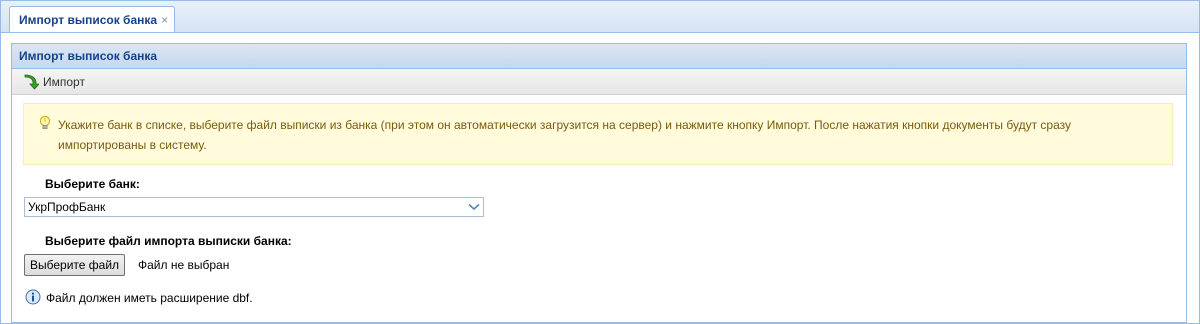 This screenshot has height=324, width=1200. Describe the element at coordinates (31, 82) in the screenshot. I see `green-arrow-import-icon` at that location.